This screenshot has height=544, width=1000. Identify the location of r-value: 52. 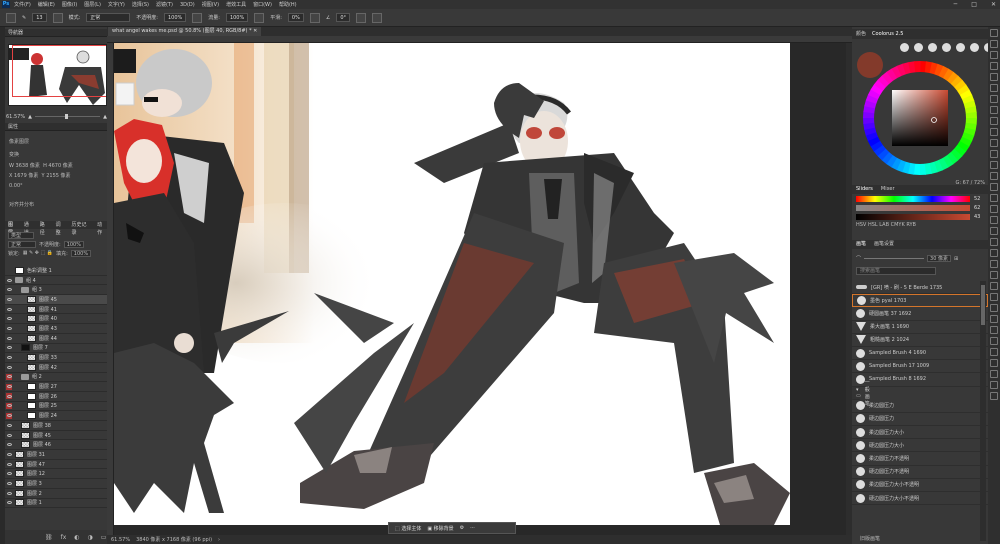
(977, 199).